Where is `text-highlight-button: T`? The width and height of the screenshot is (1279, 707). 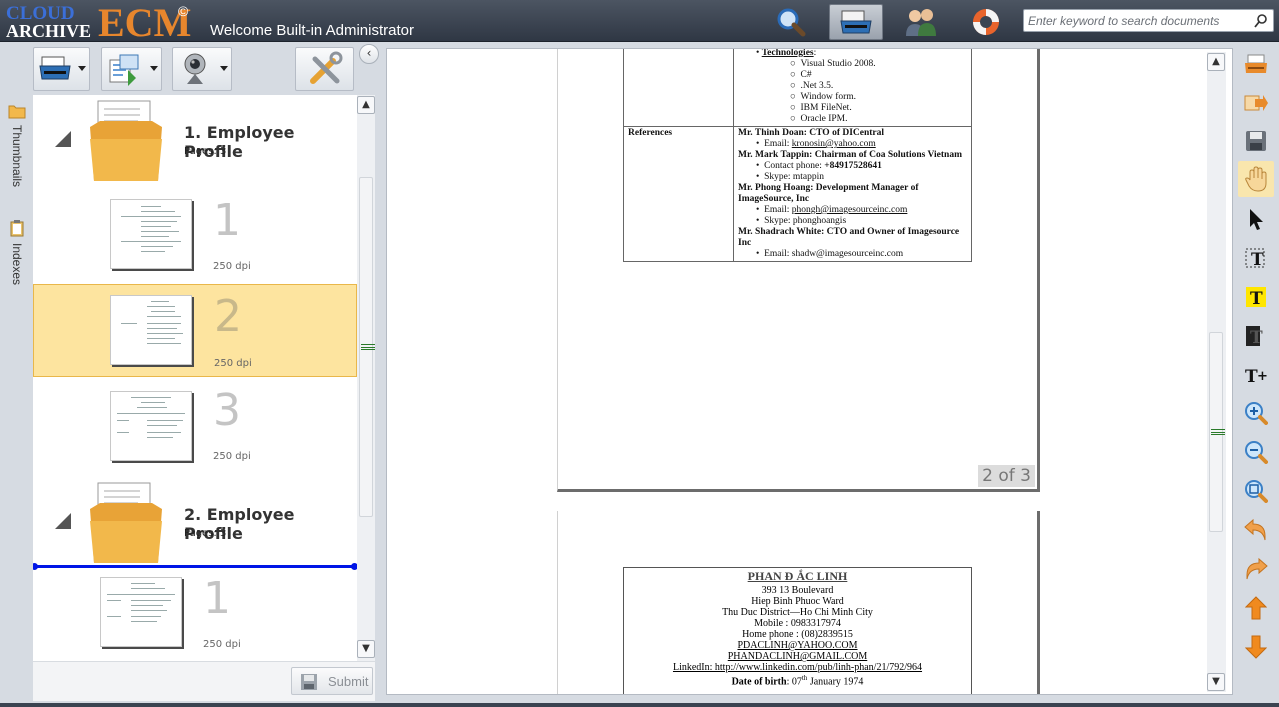 text-highlight-button: T is located at coordinates (1256, 297).